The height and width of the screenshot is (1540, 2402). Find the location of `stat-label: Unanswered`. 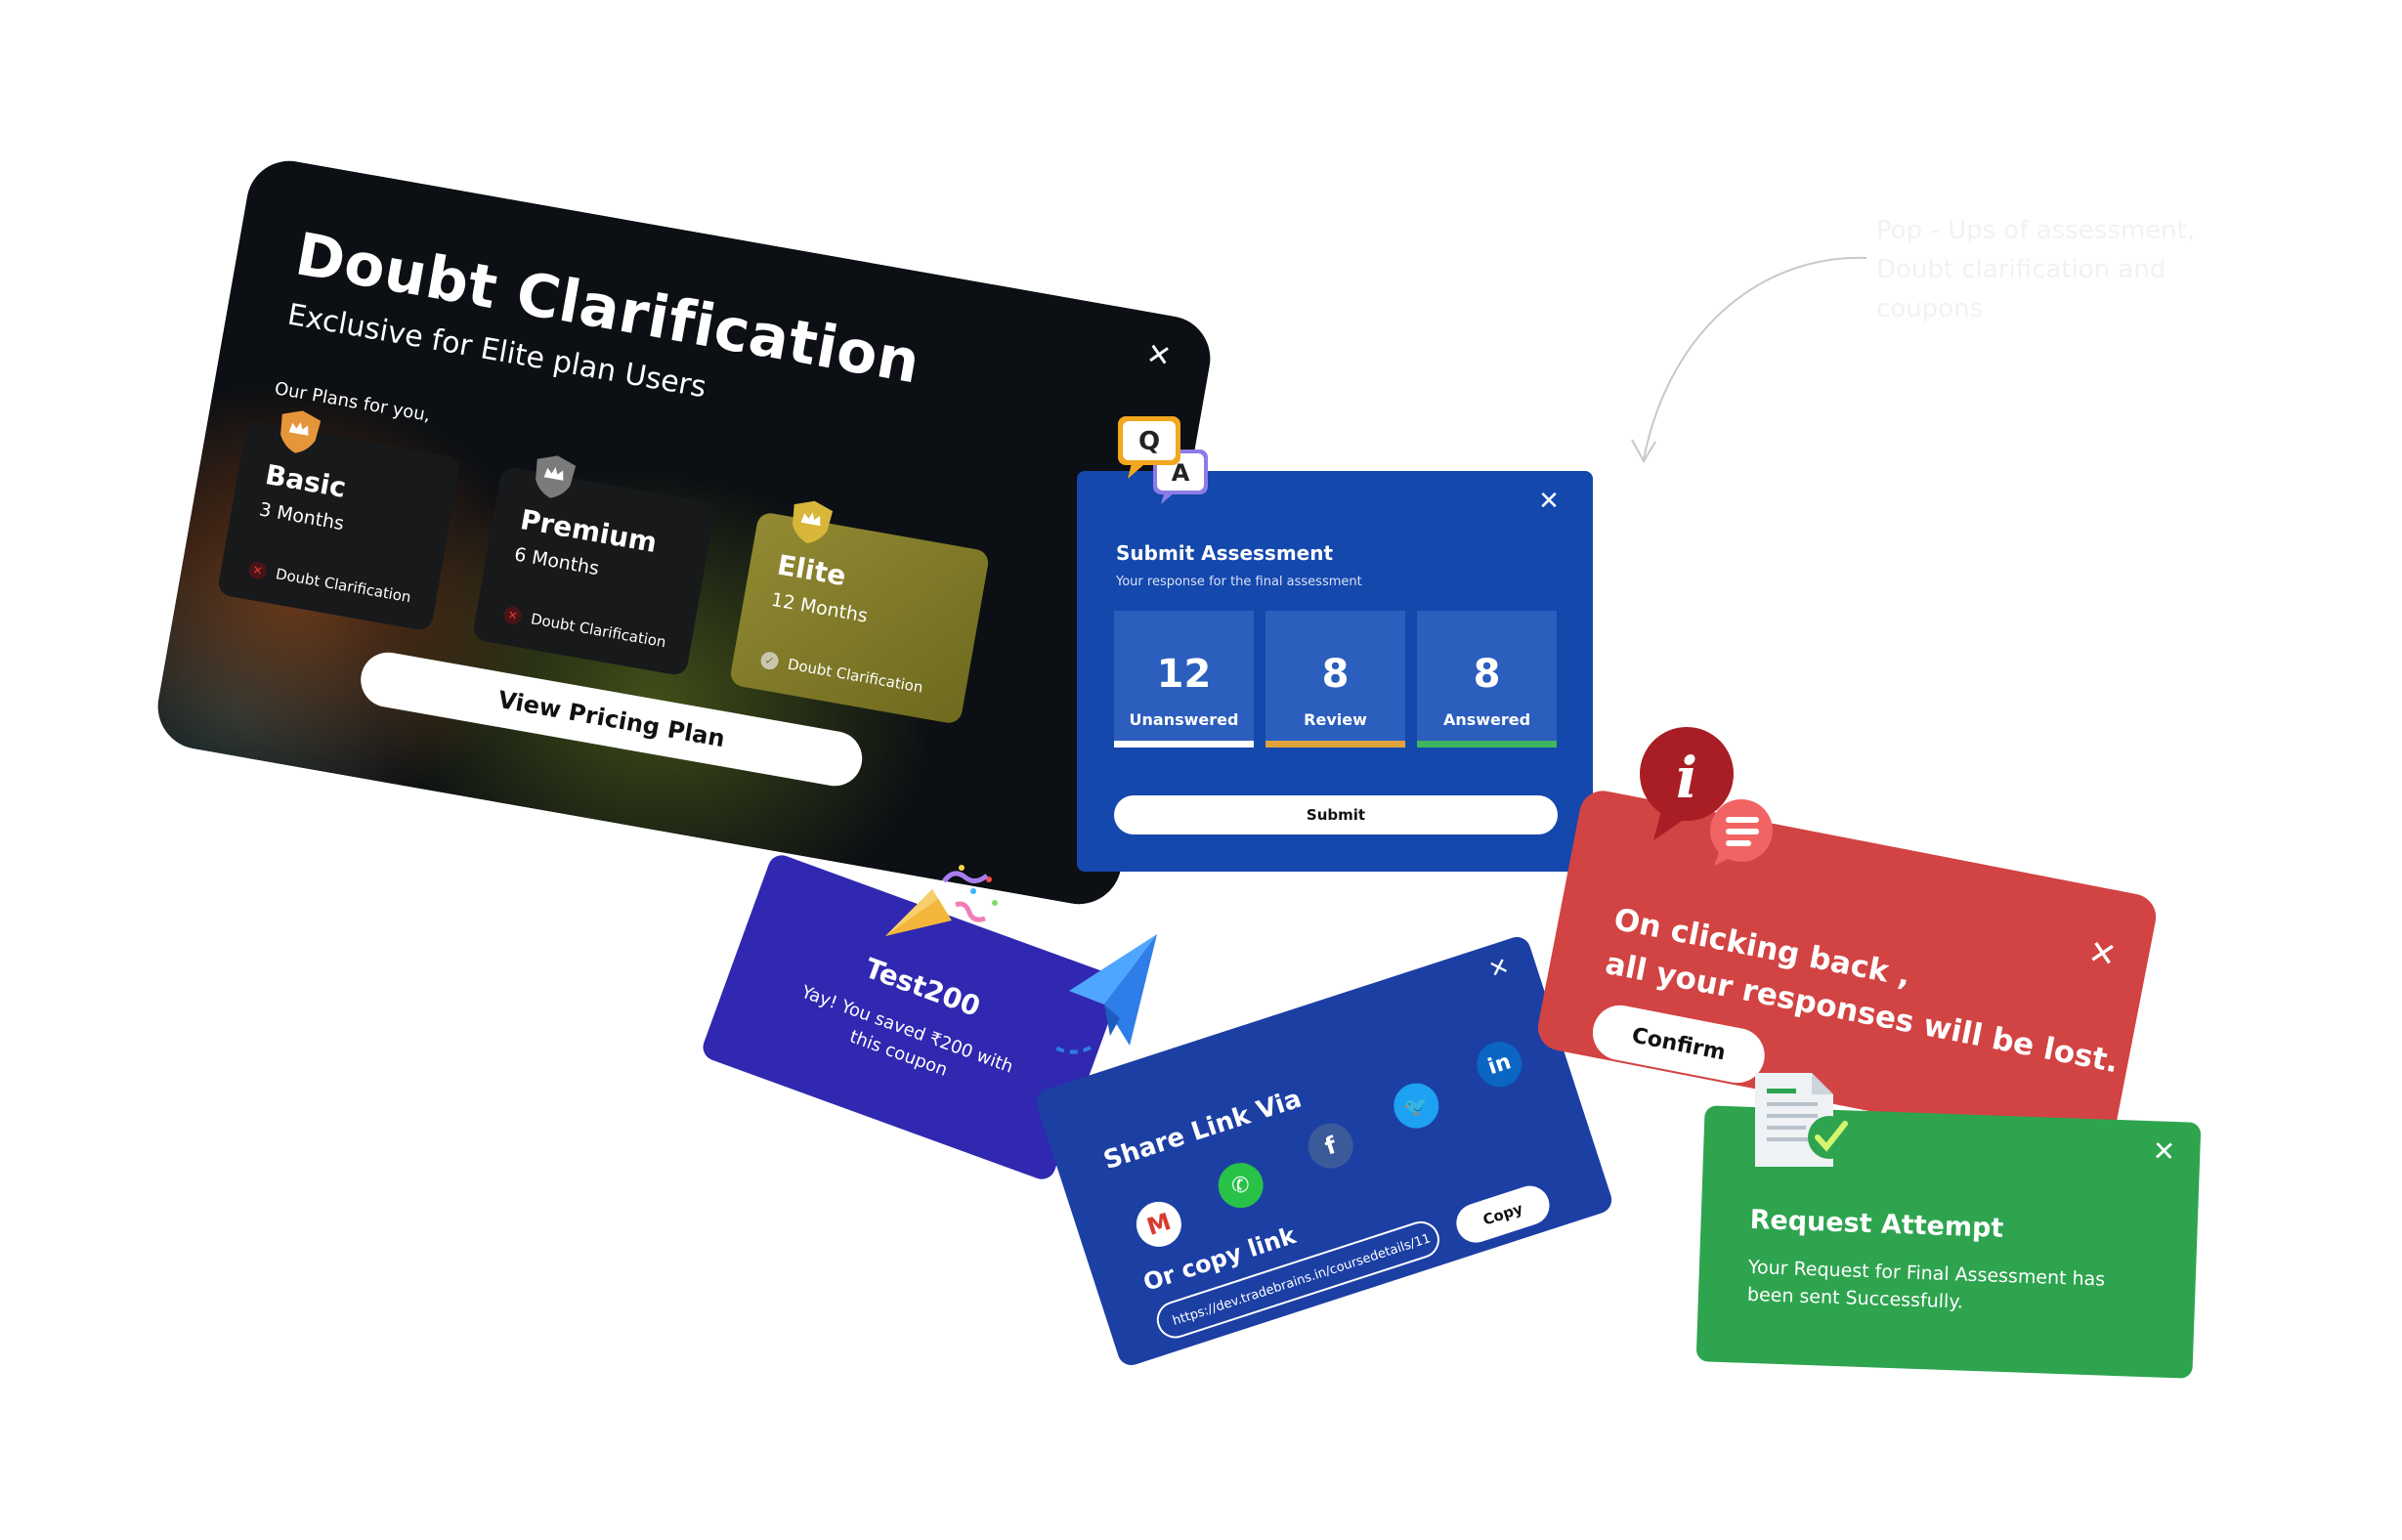

stat-label: Unanswered is located at coordinates (1184, 719).